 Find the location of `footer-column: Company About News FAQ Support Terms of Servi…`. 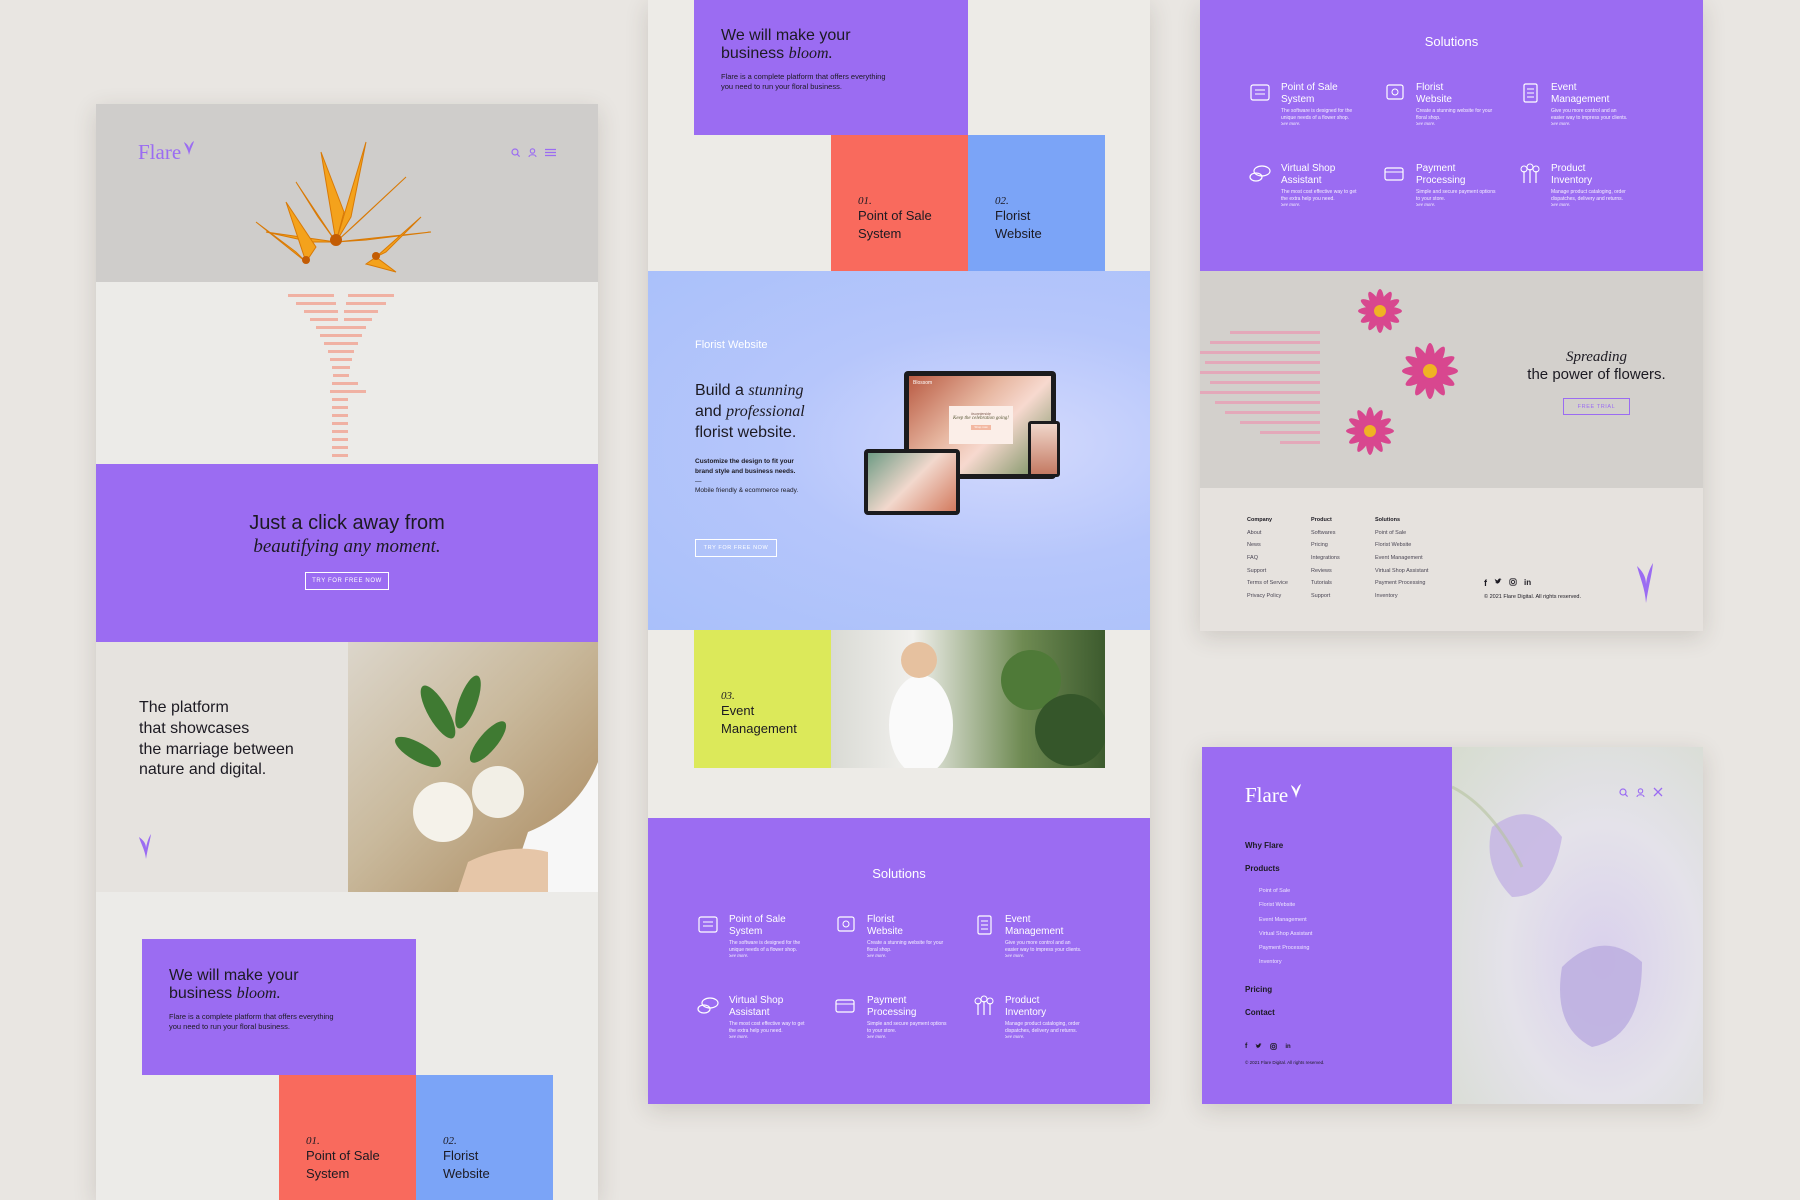

footer-column: Company About News FAQ Support Terms of Servi… is located at coordinates (1267, 558).